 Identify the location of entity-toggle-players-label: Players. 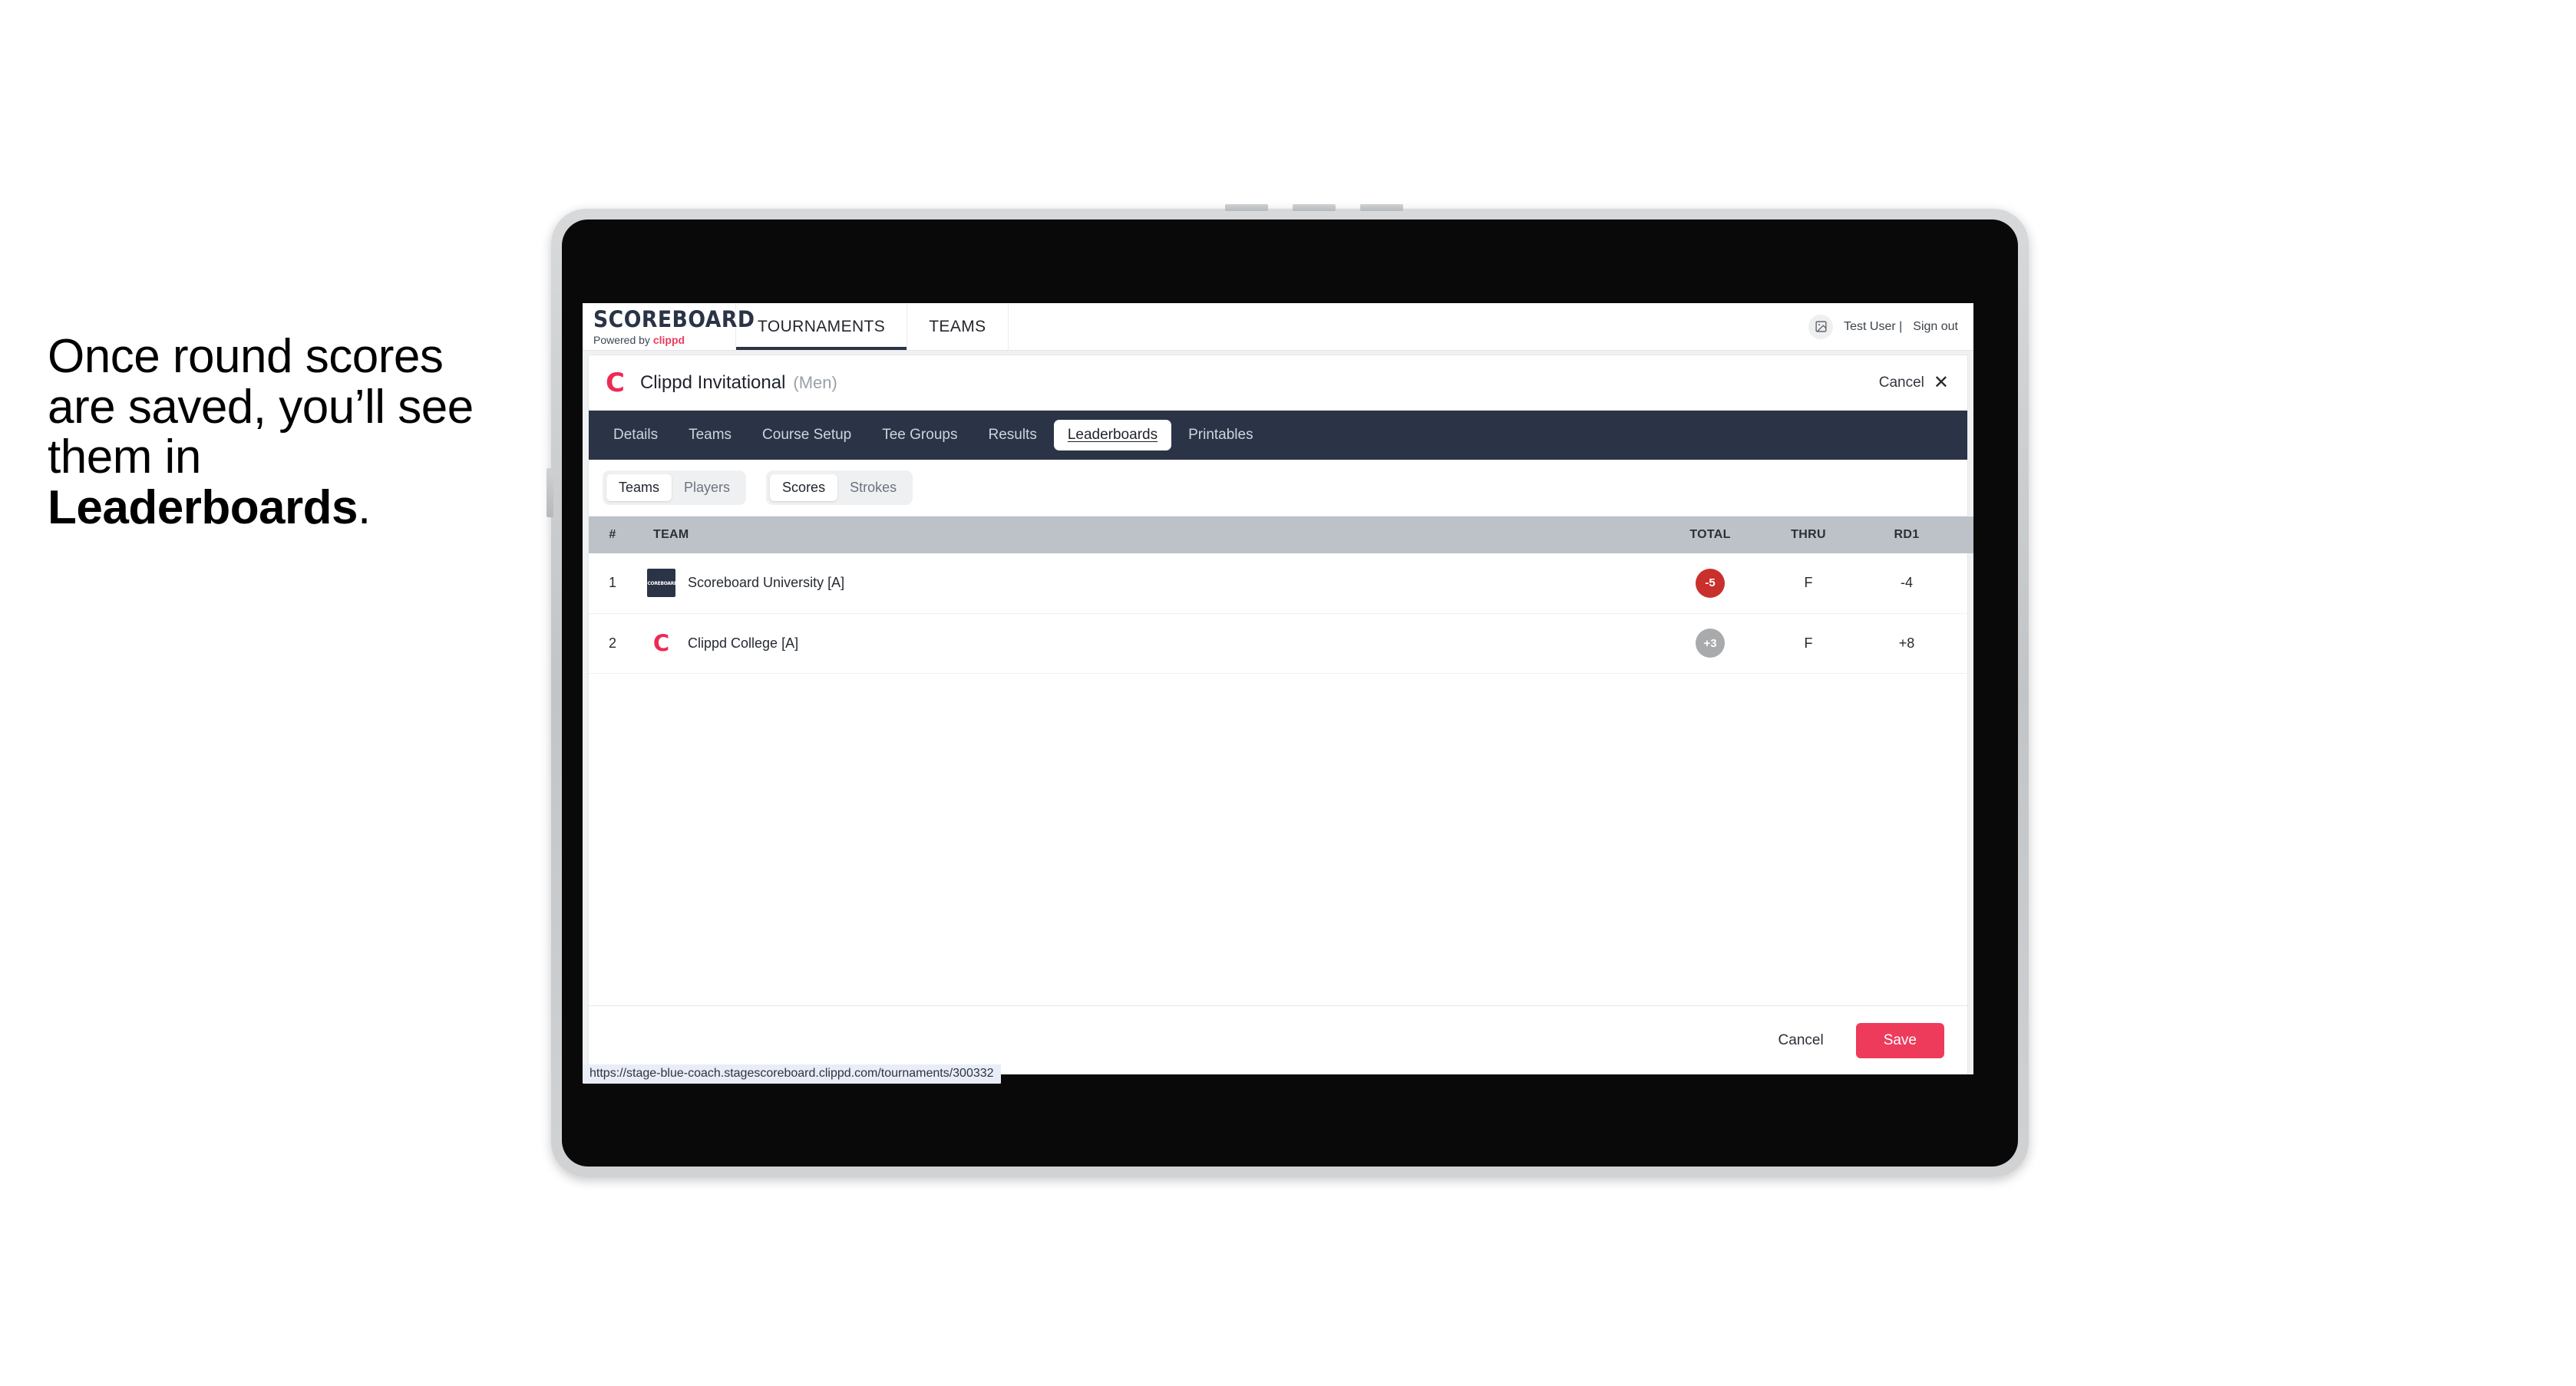
(707, 488).